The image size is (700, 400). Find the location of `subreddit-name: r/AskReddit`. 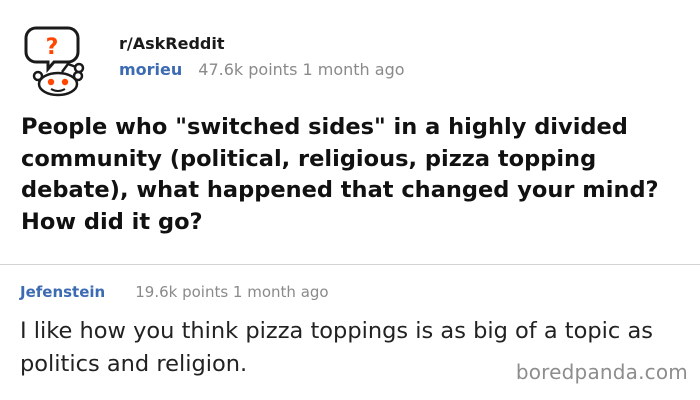

subreddit-name: r/AskReddit is located at coordinates (262, 44).